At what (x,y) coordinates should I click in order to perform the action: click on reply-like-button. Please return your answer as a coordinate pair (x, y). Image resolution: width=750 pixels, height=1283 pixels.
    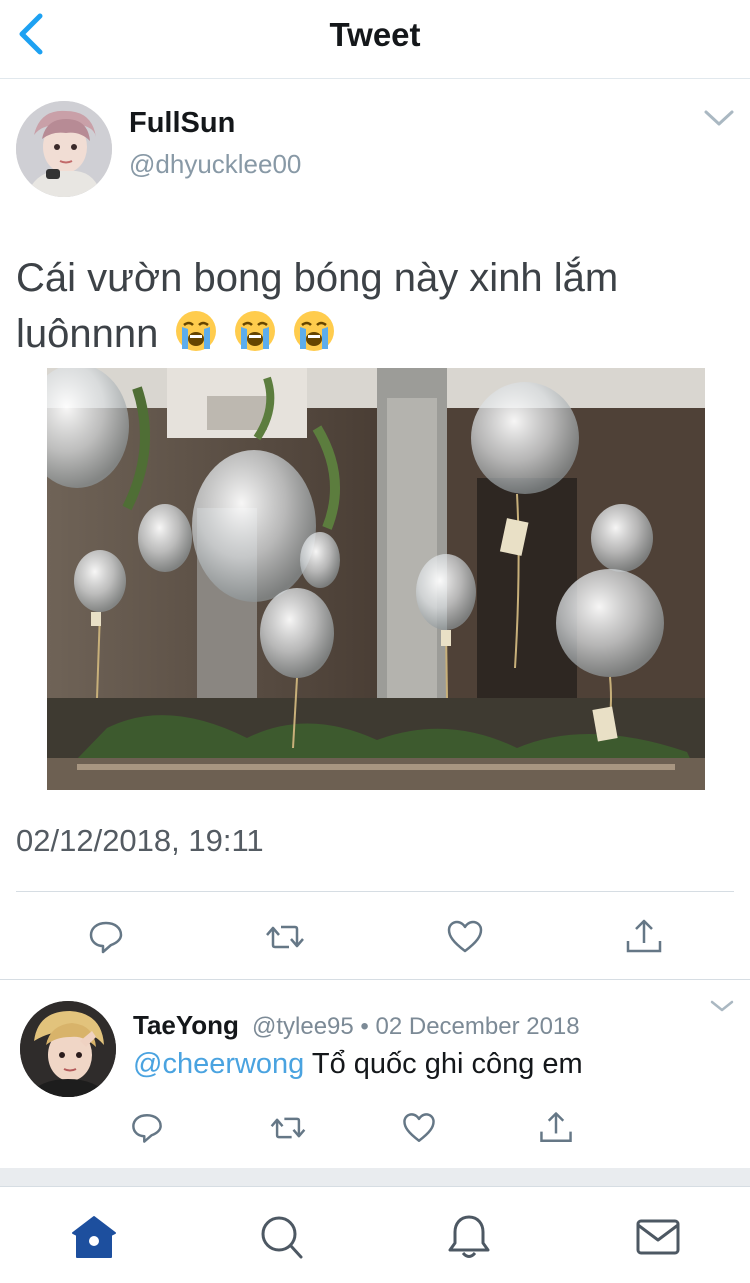
    Looking at the image, I should click on (419, 1128).